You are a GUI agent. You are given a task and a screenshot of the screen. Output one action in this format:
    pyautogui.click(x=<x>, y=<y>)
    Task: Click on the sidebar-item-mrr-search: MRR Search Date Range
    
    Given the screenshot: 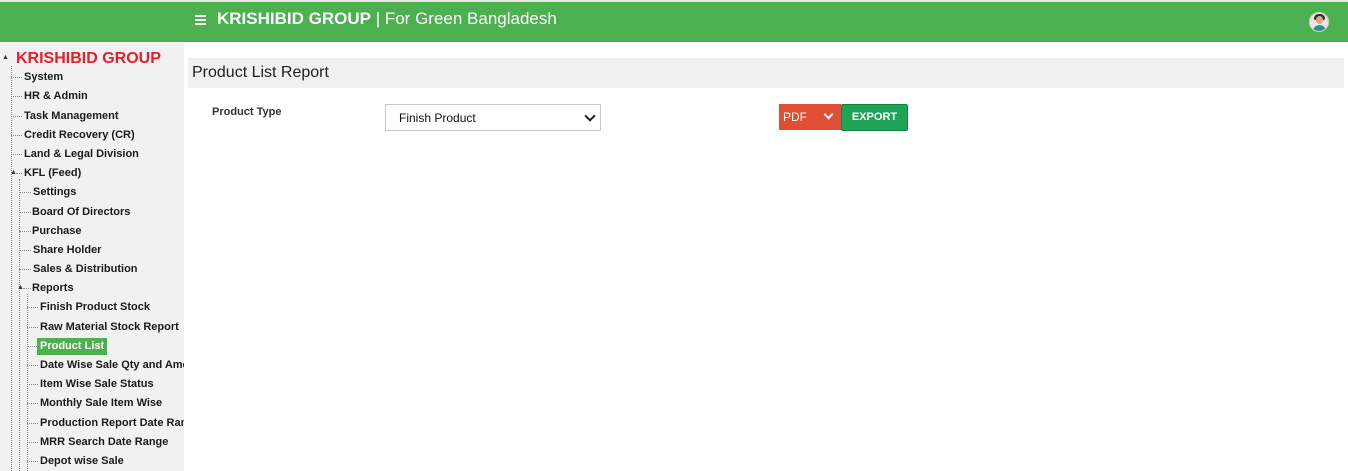 What is the action you would take?
    pyautogui.click(x=92, y=442)
    